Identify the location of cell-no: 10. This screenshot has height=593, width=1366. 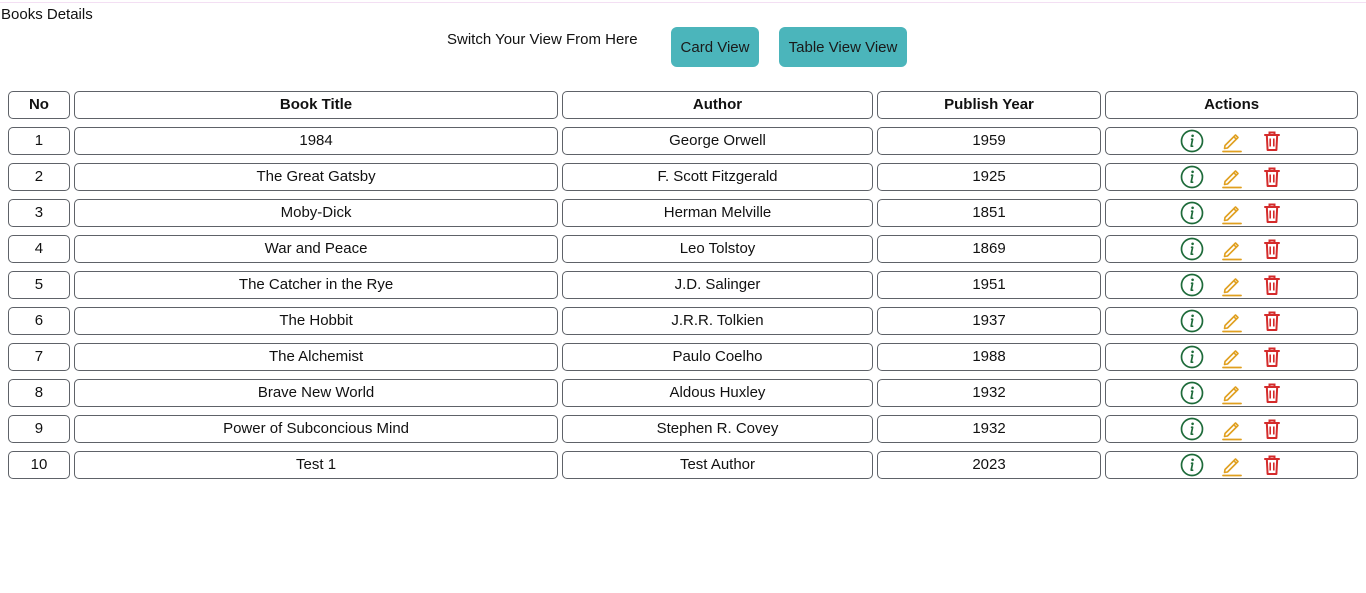
(39, 465).